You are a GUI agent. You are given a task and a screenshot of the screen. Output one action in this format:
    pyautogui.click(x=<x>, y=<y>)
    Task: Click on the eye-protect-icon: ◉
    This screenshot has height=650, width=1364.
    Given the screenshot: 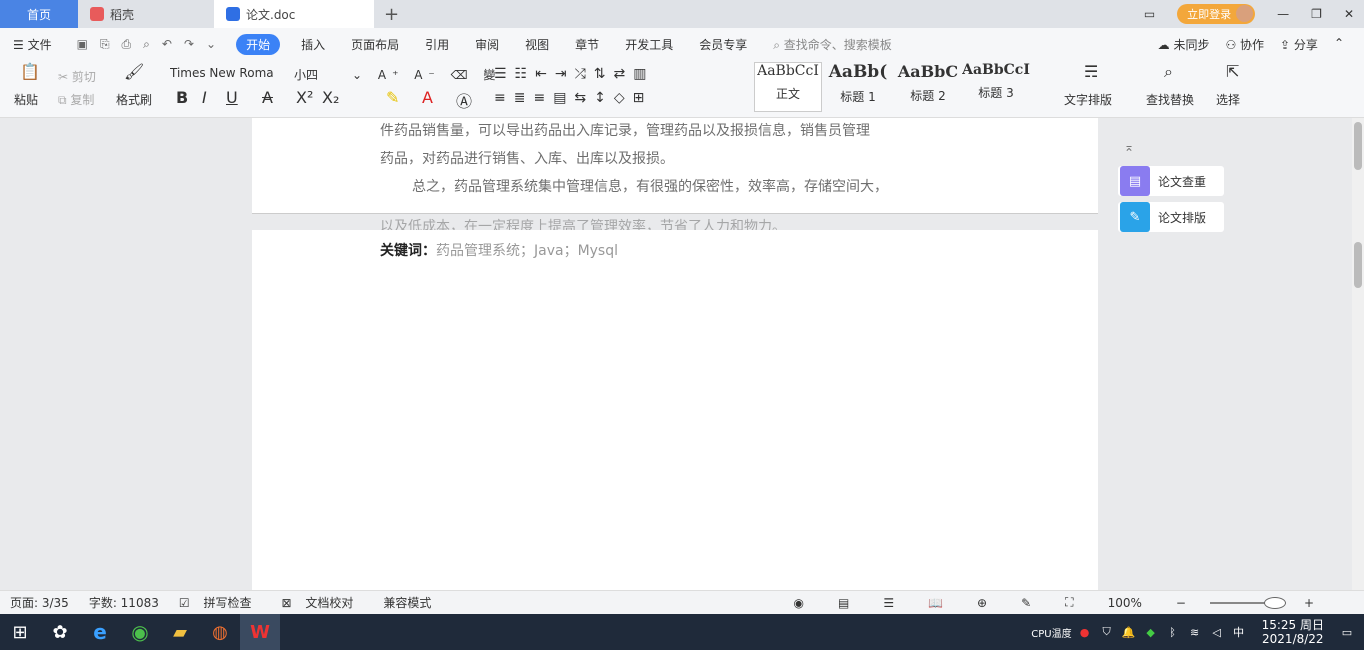 What is the action you would take?
    pyautogui.click(x=798, y=603)
    